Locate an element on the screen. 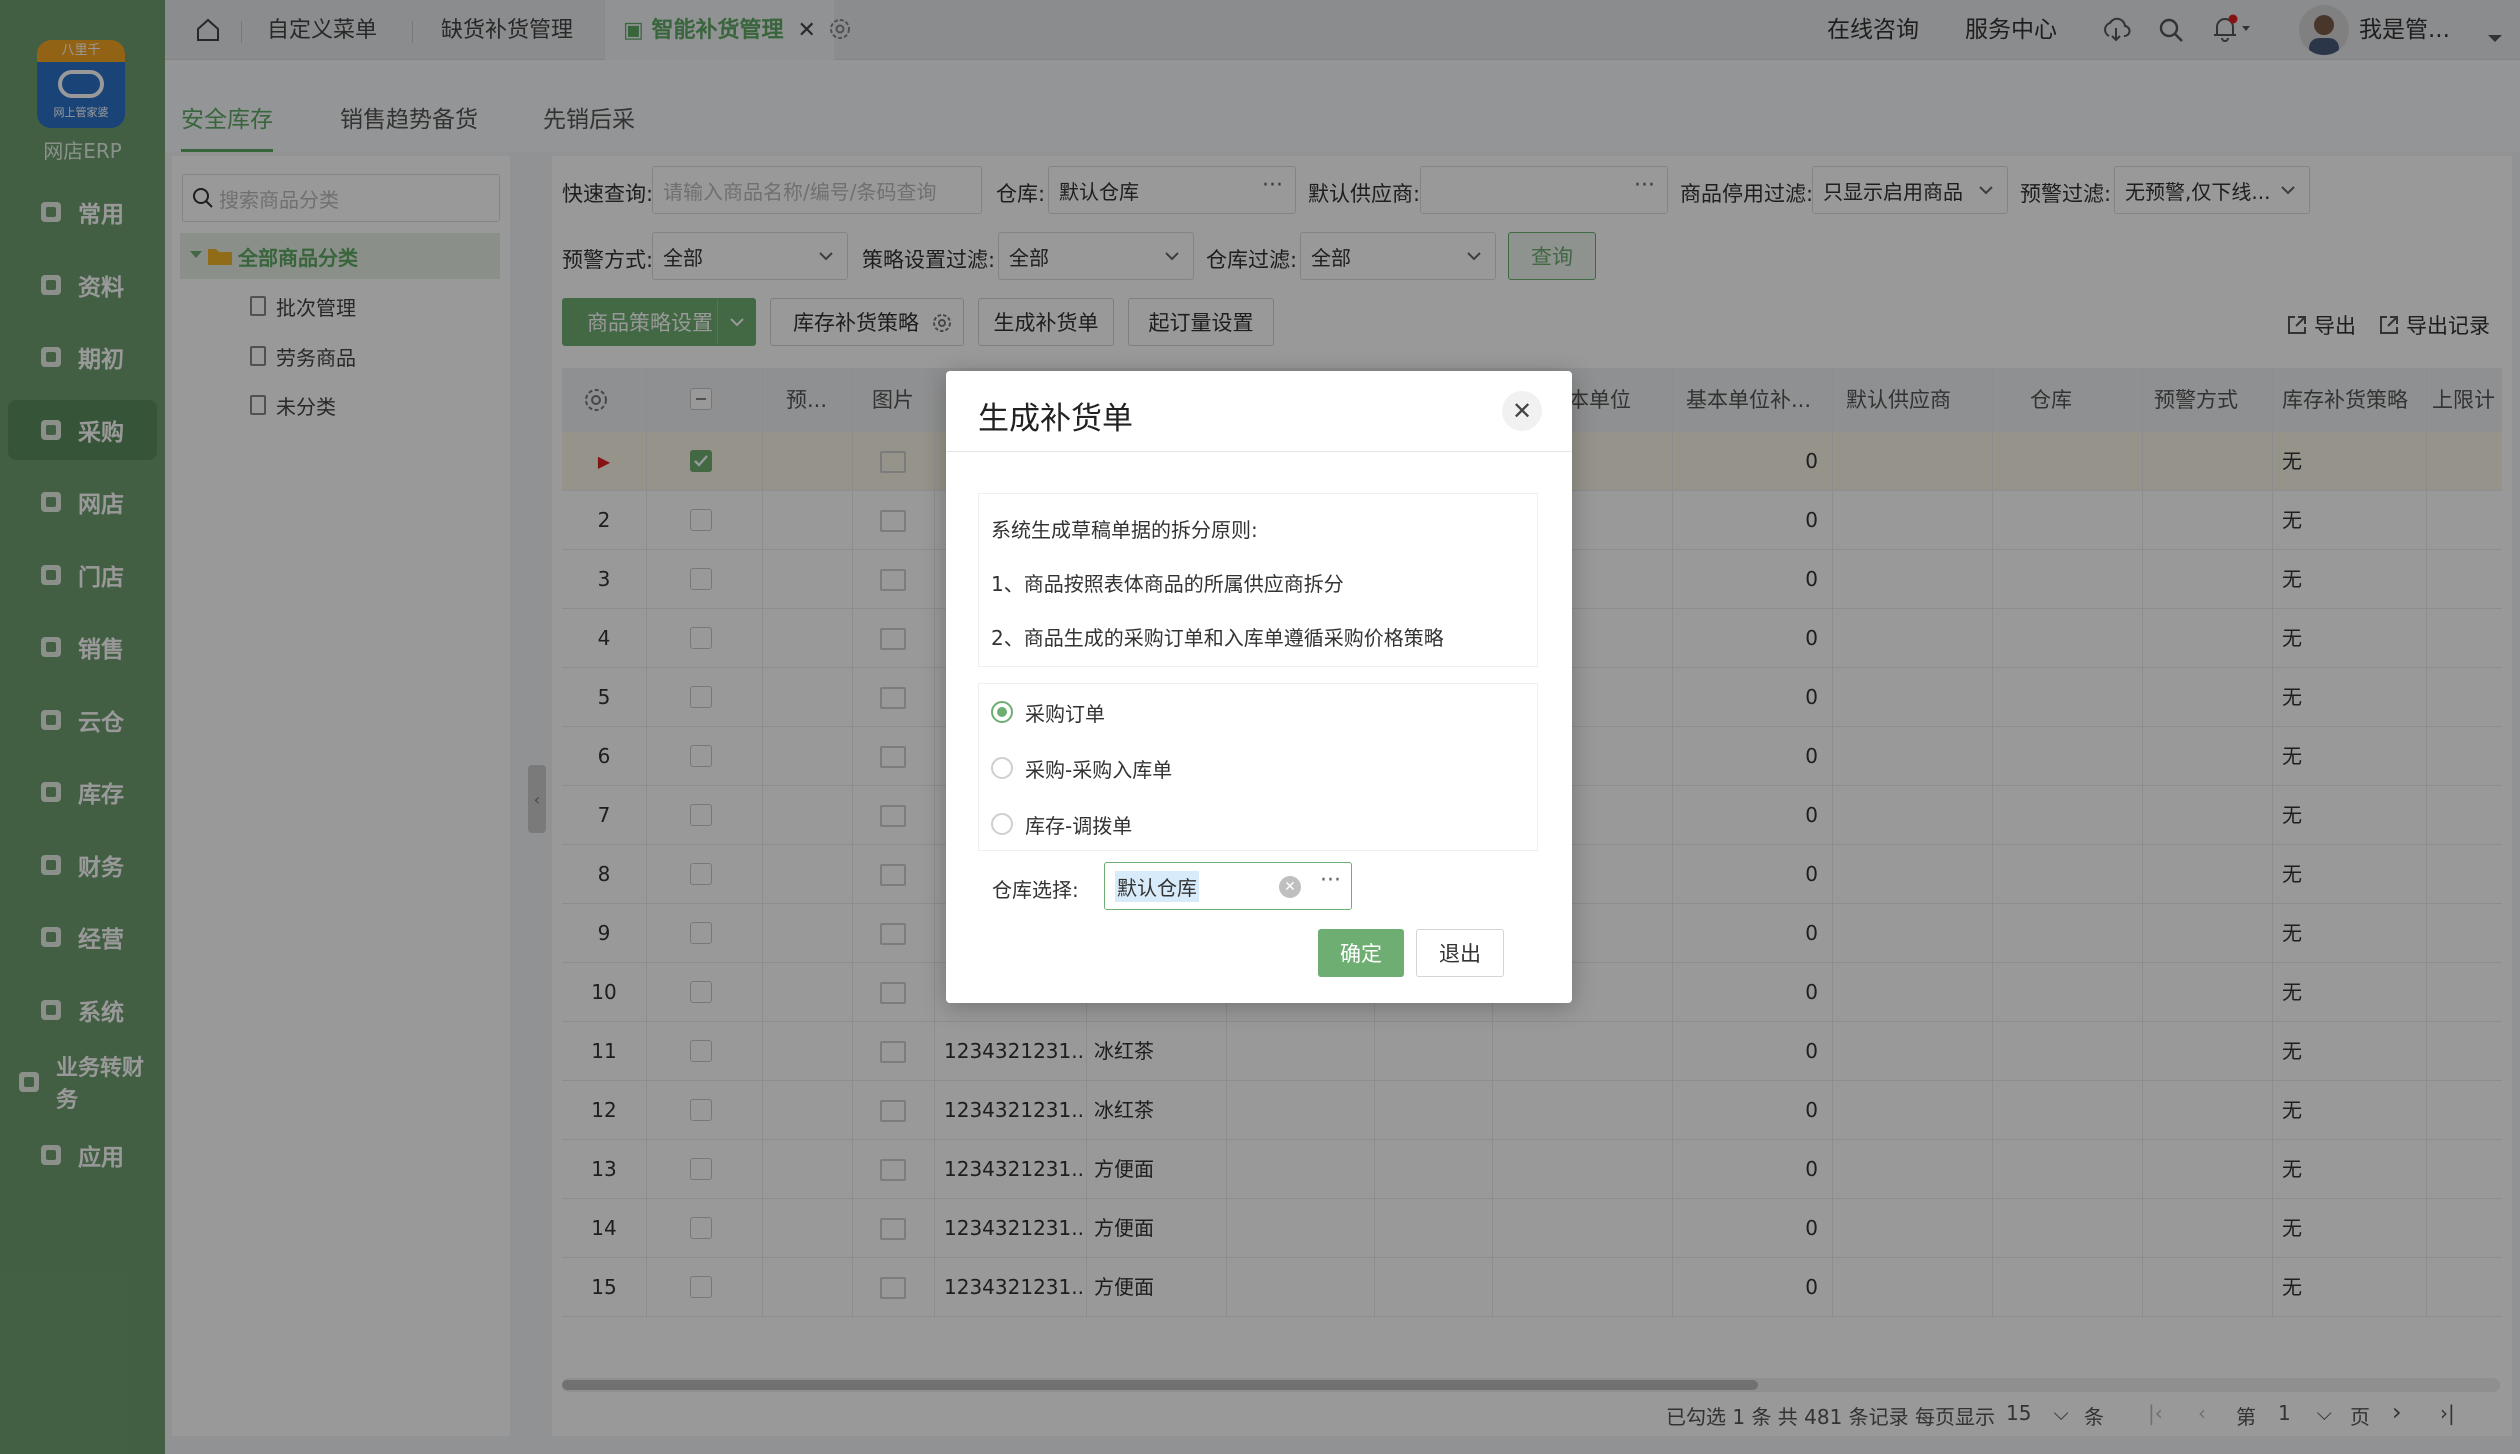 The width and height of the screenshot is (2520, 1454). order-type-label: 库存-调拨单 is located at coordinates (1079, 825).